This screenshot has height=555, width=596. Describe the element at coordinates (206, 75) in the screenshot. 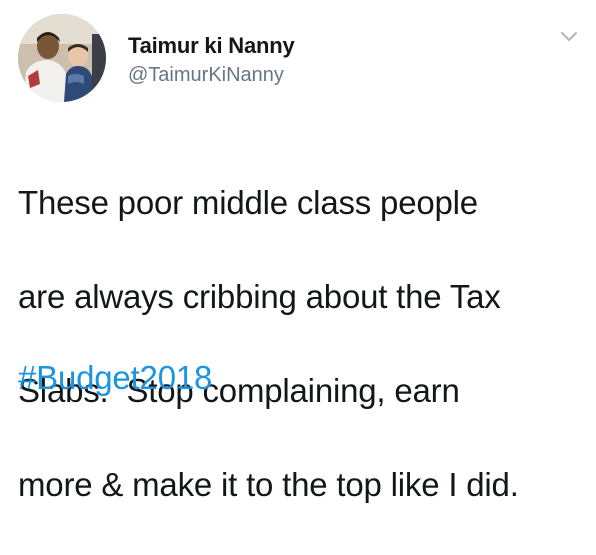

I see `user-handle: @TaimurKiNanny` at that location.